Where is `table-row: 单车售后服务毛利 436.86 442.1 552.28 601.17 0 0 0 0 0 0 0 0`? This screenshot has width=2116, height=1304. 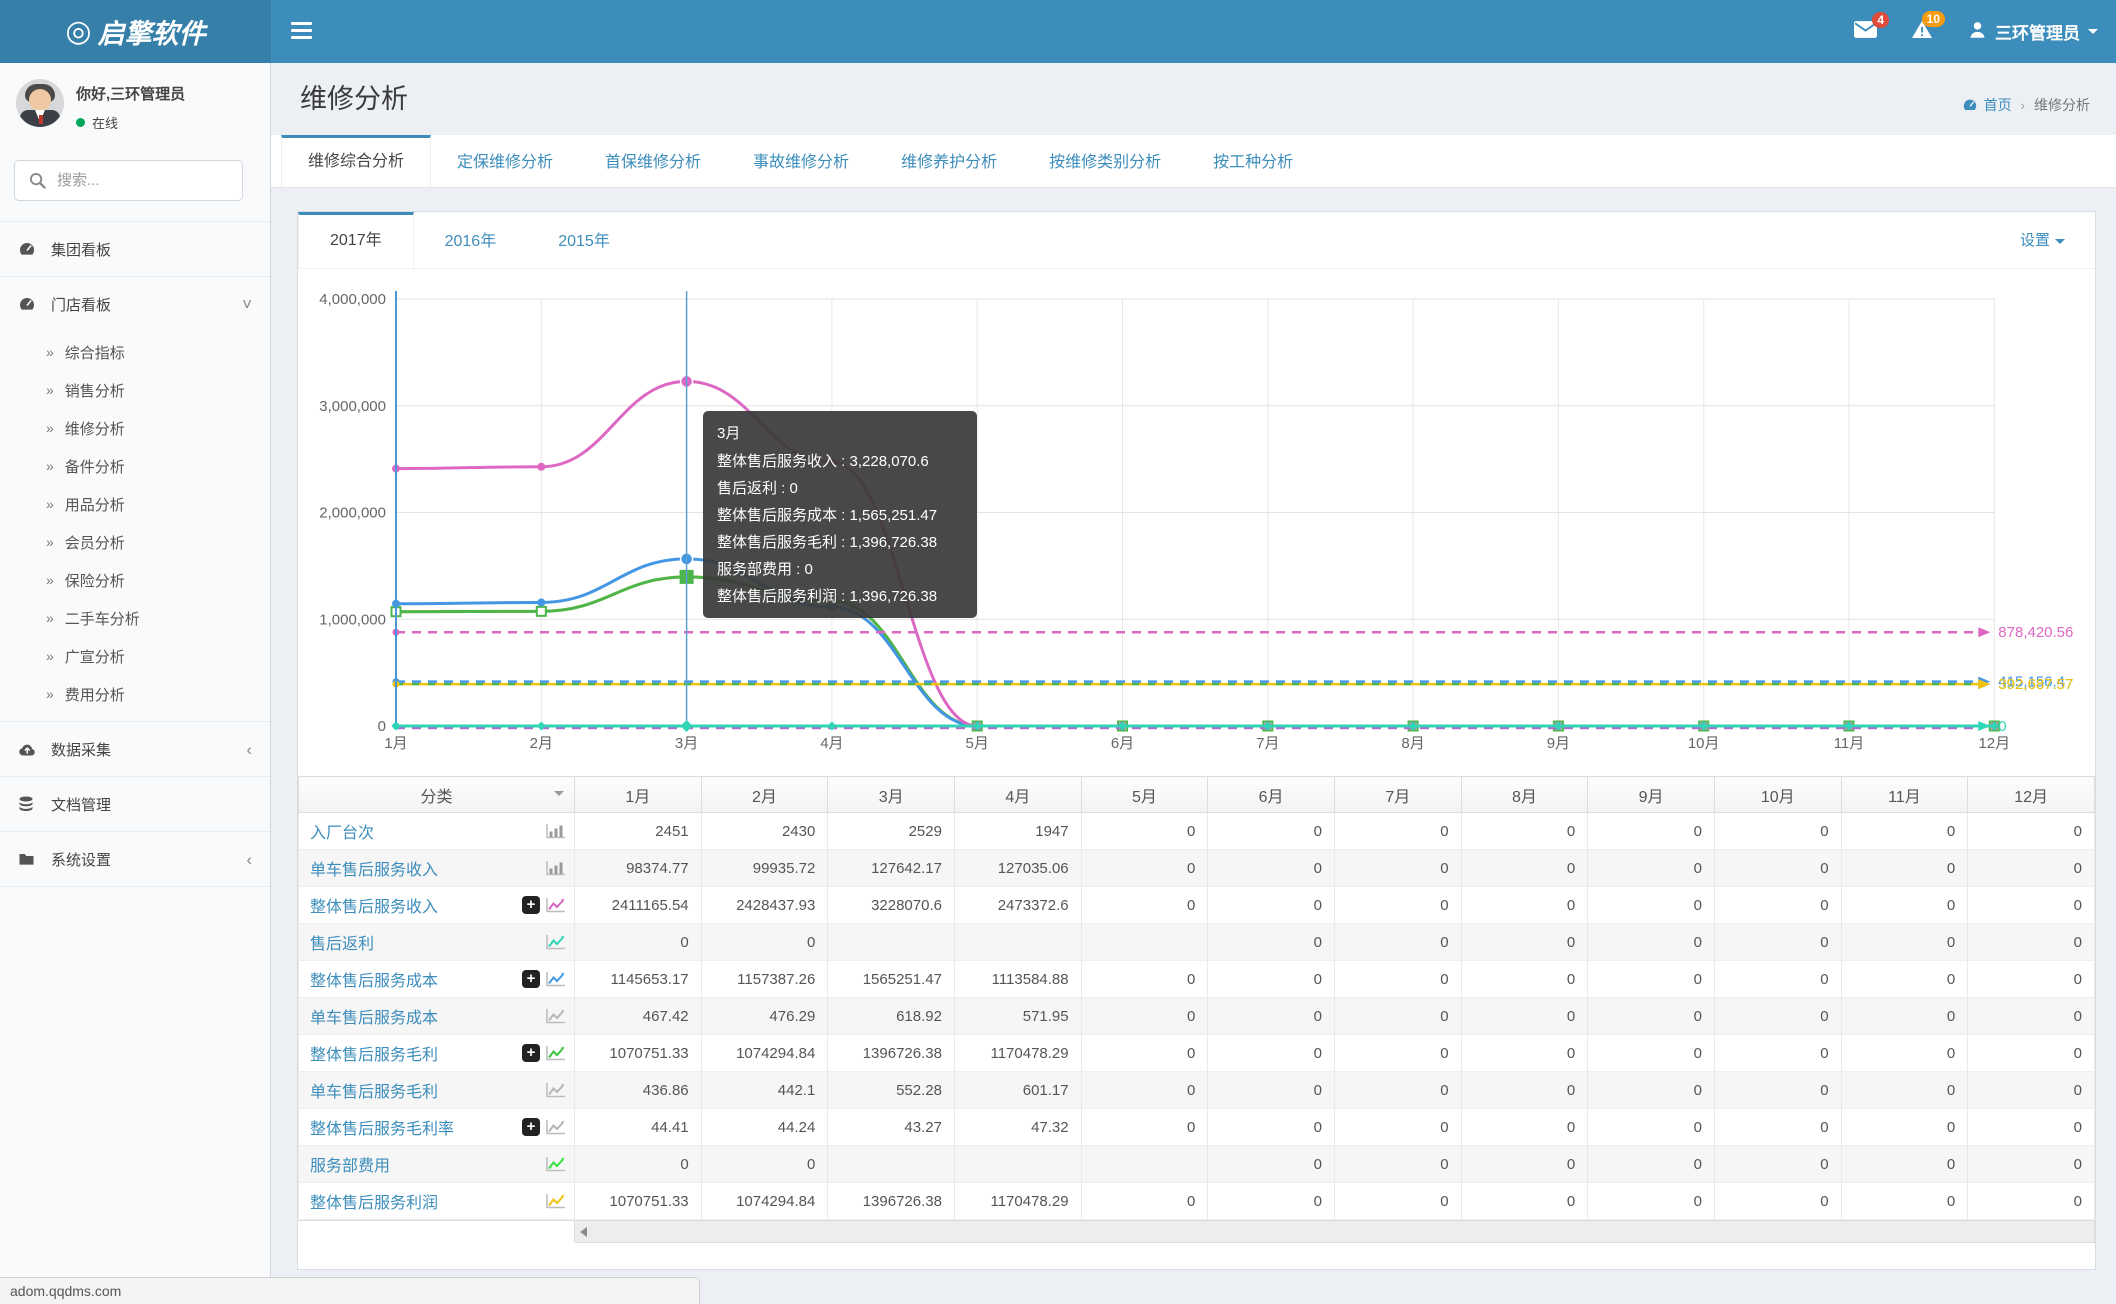 table-row: 单车售后服务毛利 436.86 442.1 552.28 601.17 0 0 0 0 0 0 0 0 is located at coordinates (1196, 1090).